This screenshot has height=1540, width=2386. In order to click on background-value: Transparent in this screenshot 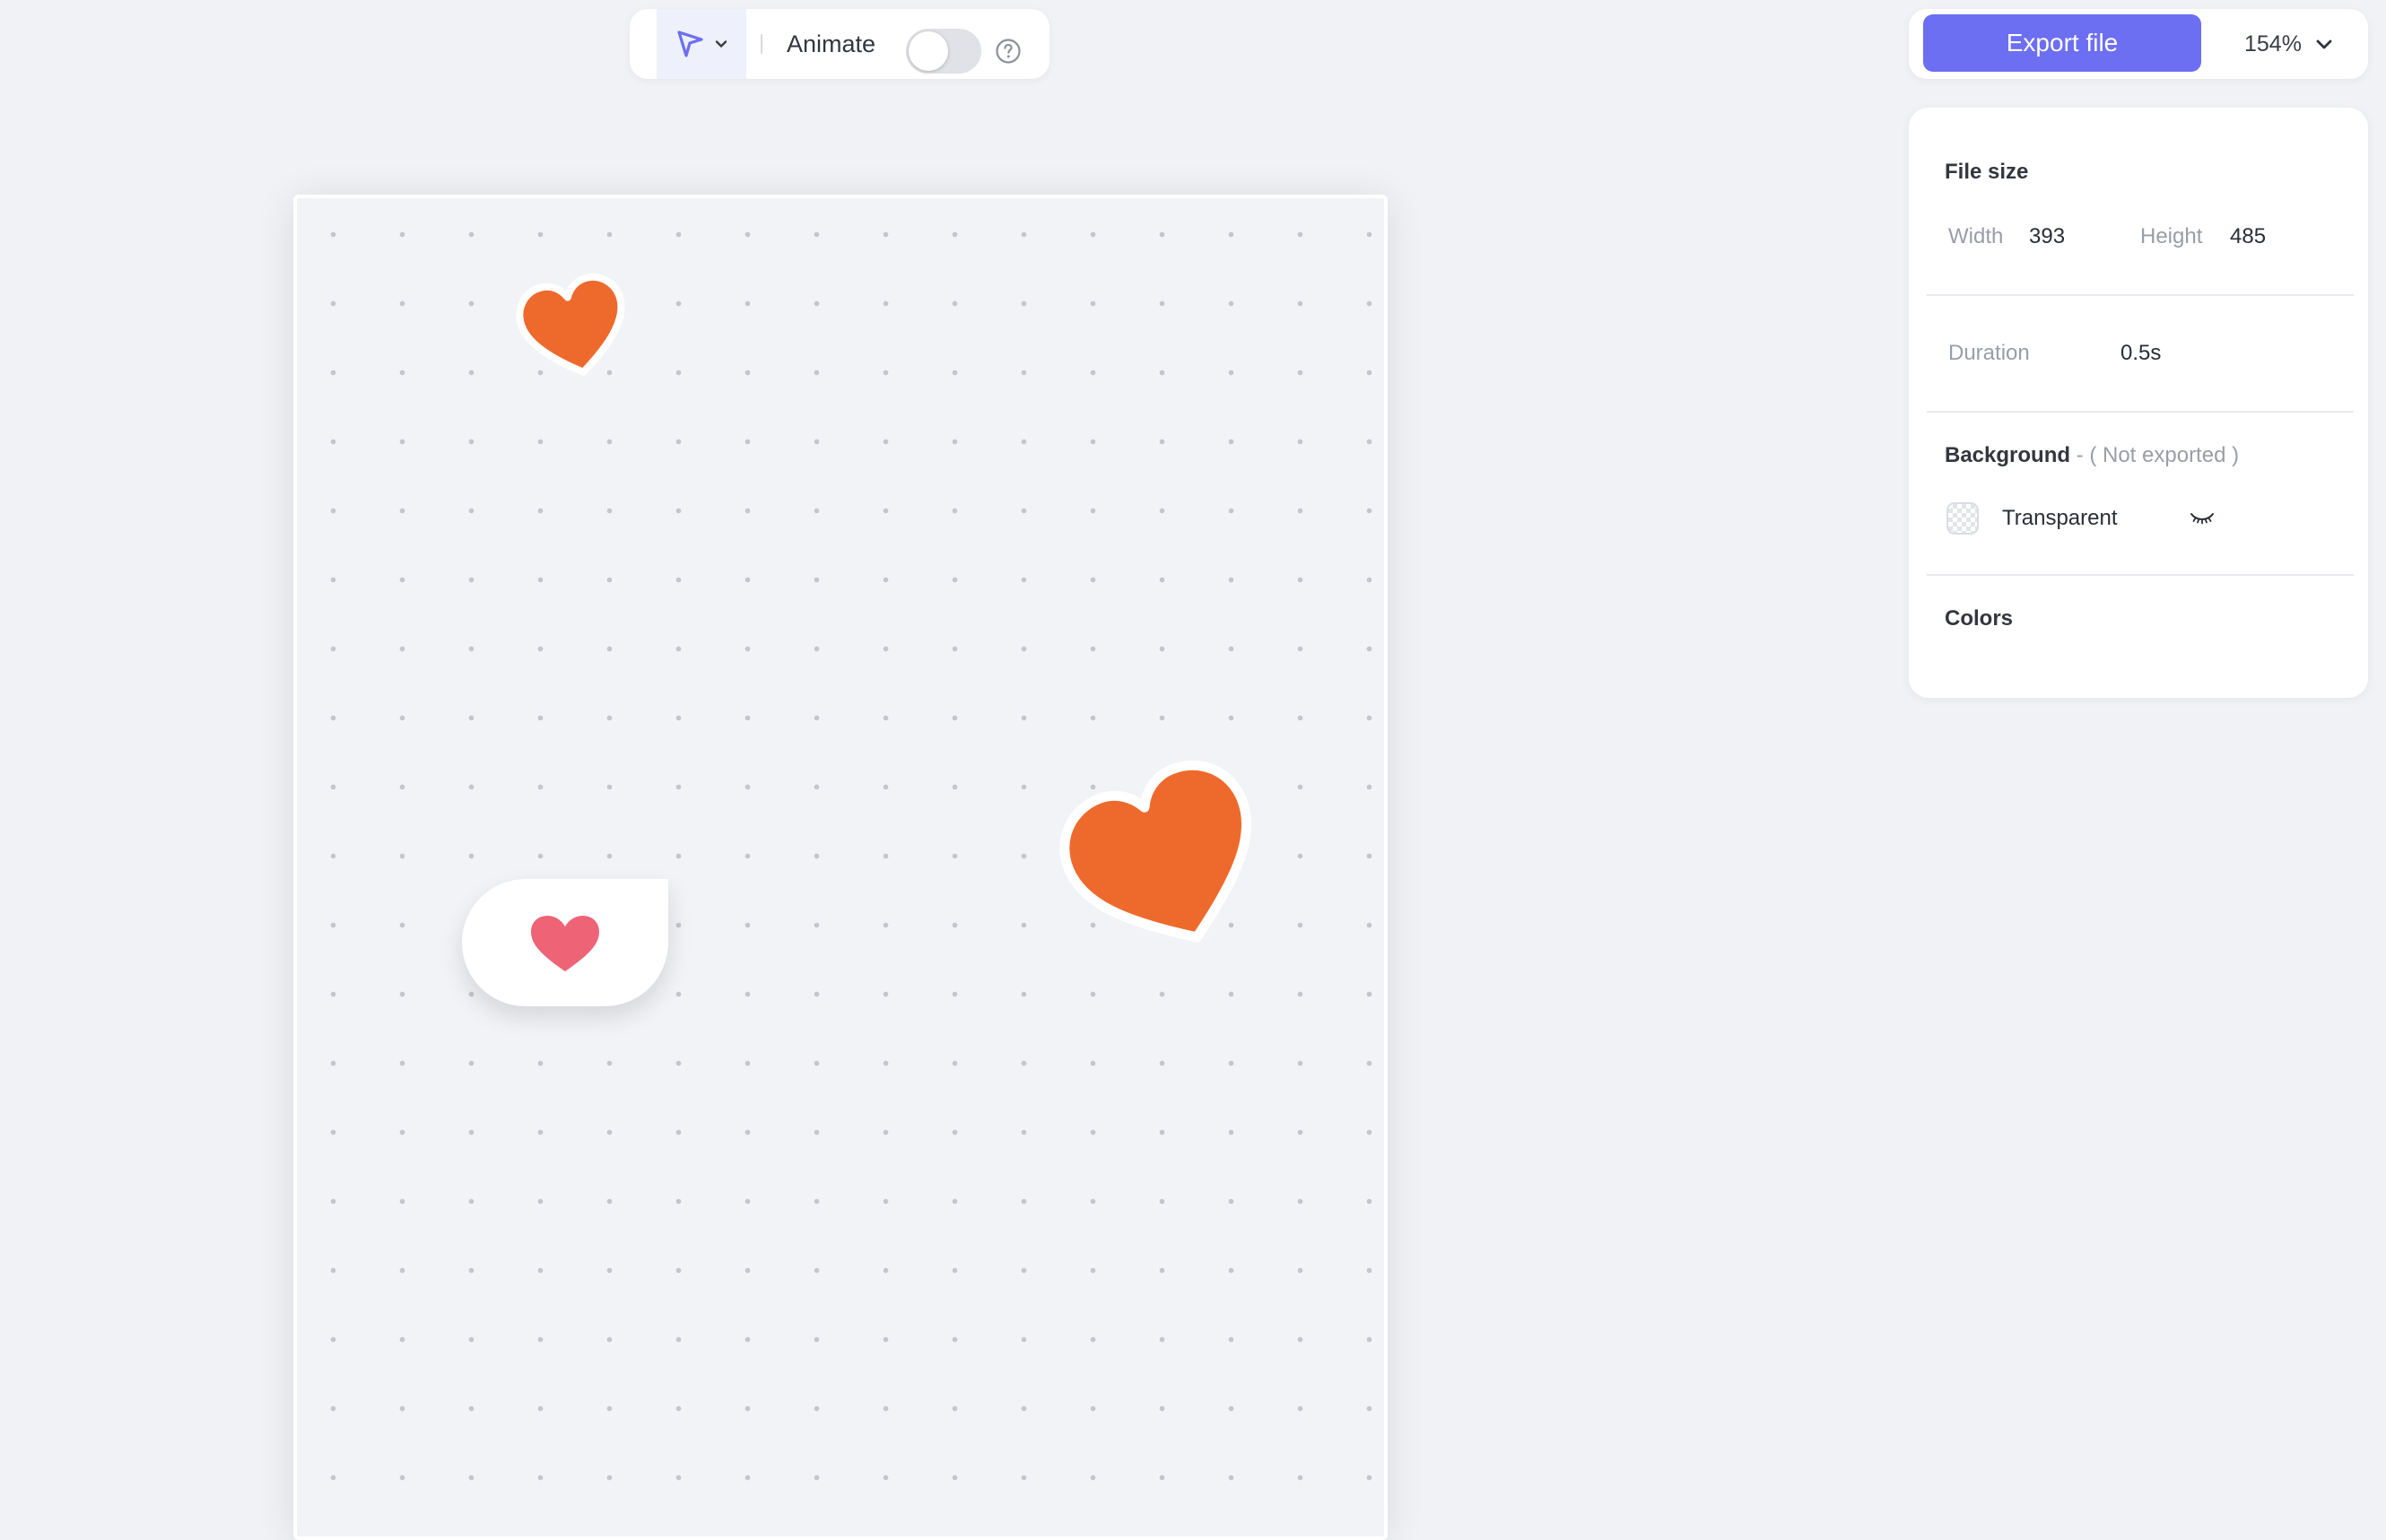, I will do `click(2060, 518)`.